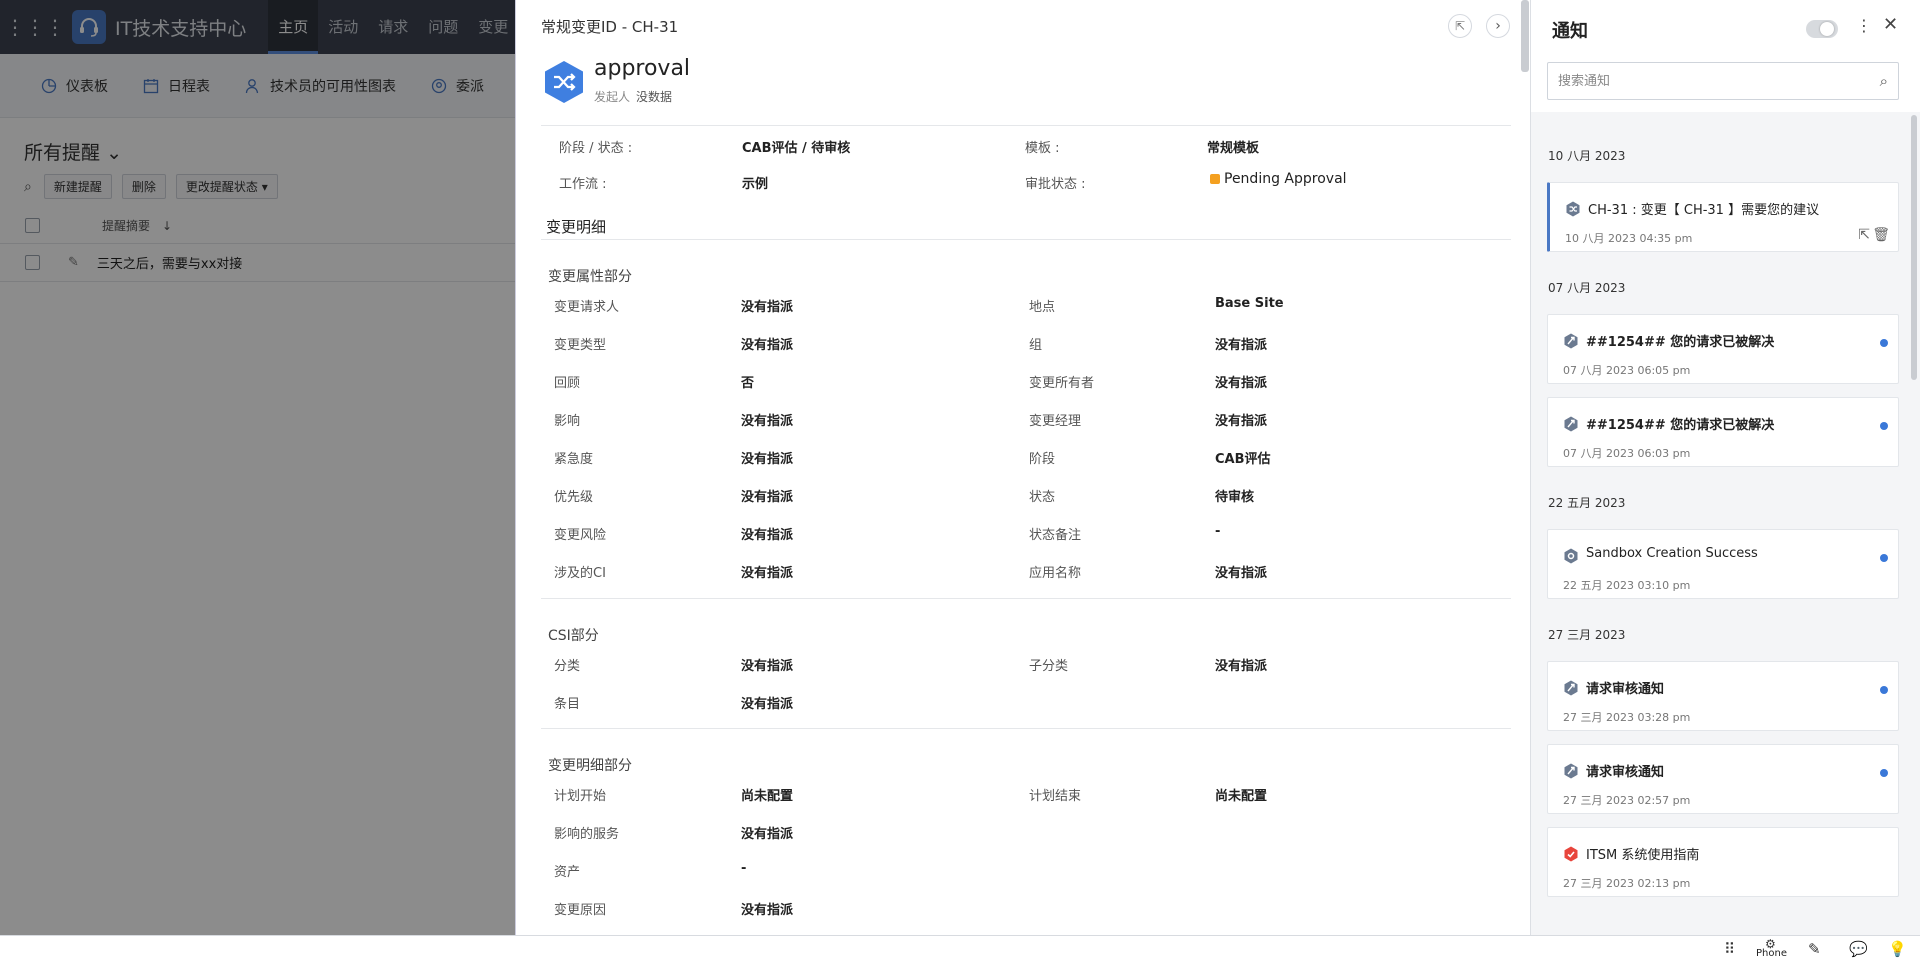  I want to click on notification-card: ITSM 系统使用指南 27 三月 2023 02:13 pm, so click(1723, 862).